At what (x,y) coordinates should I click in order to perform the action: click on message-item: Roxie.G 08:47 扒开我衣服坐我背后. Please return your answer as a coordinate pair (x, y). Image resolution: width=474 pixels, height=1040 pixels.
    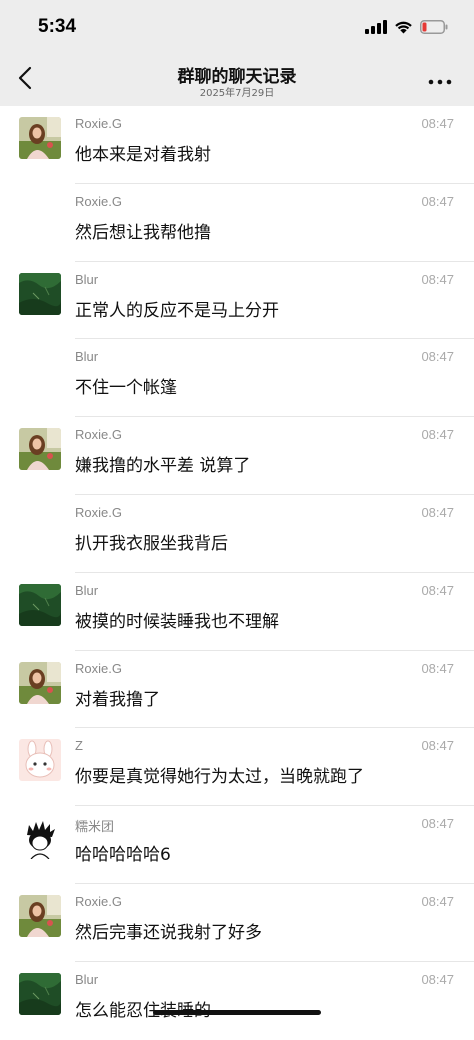
    Looking at the image, I should click on (237, 534).